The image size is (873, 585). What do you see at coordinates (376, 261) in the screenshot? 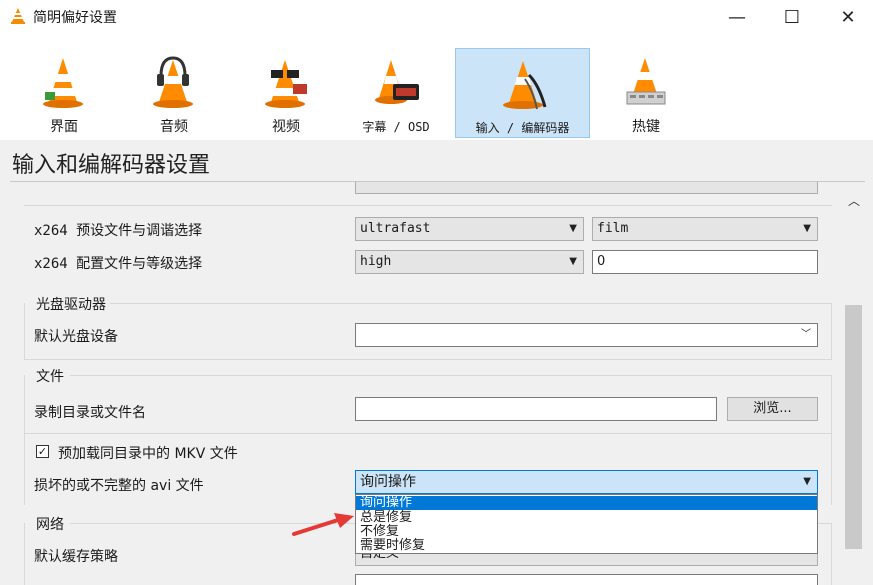
I see `combo-value: high` at bounding box center [376, 261].